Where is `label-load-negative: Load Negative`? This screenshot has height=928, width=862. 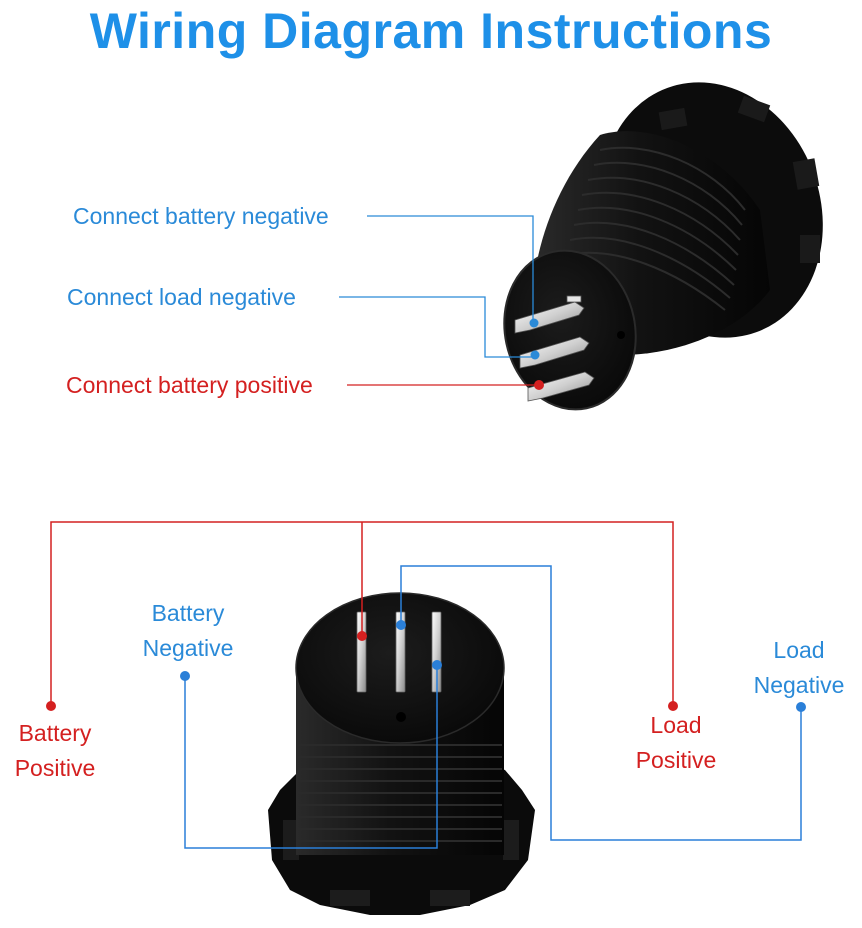
label-load-negative: Load Negative is located at coordinates (799, 668).